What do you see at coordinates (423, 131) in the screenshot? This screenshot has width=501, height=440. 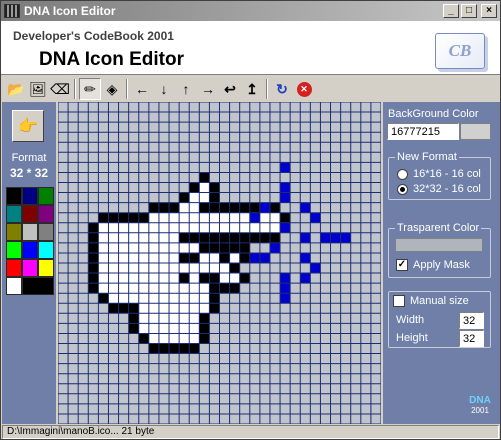 I see `background-color-field: 16777215` at bounding box center [423, 131].